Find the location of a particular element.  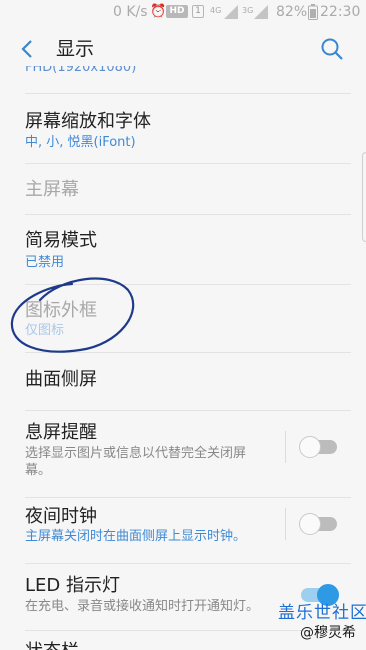

battery-icon is located at coordinates (313, 12).